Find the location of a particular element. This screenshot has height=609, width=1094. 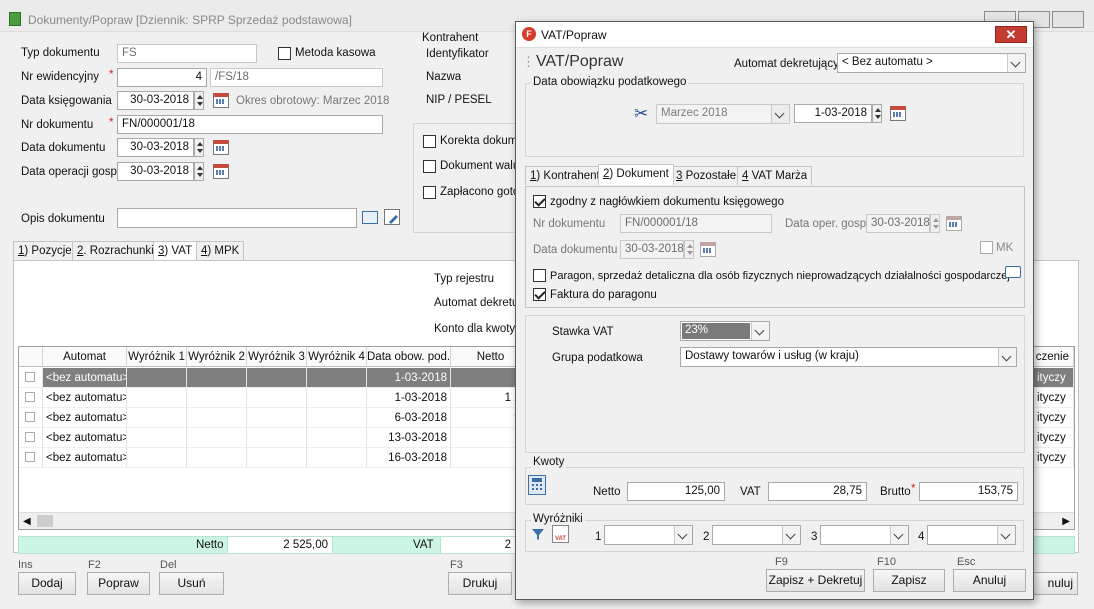

zapisz-dekretuj-button: Zapisz + Dekretuj is located at coordinates (815, 580).